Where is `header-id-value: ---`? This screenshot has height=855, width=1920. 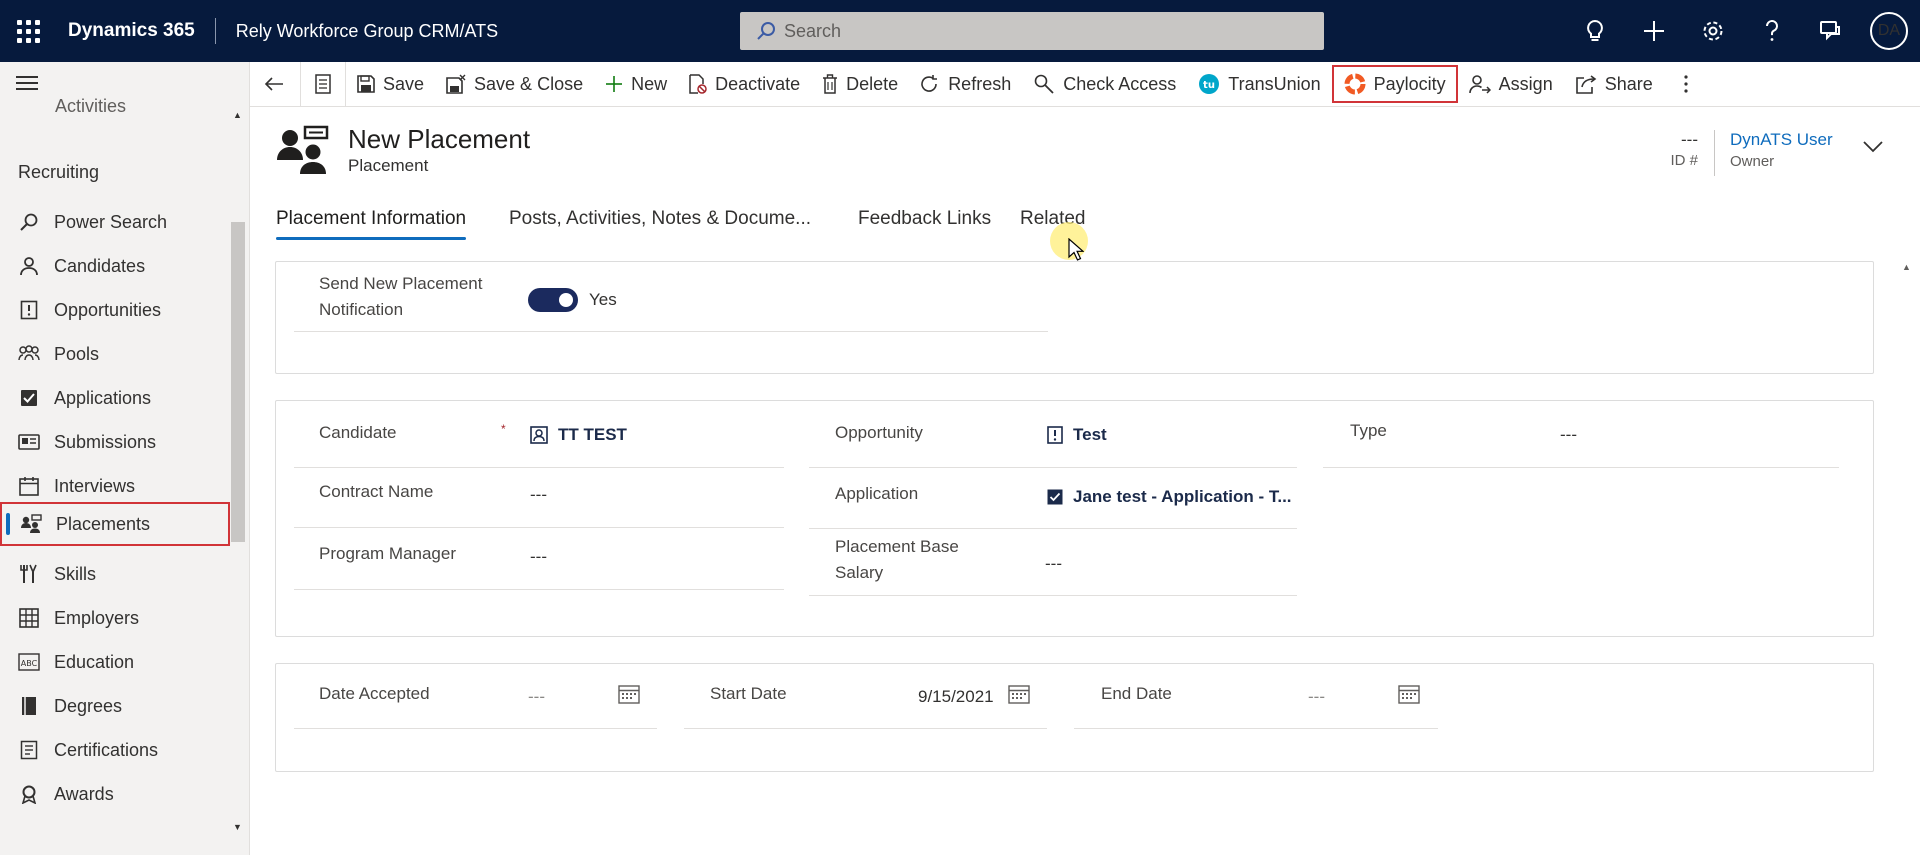
header-id-value: --- is located at coordinates (1689, 139).